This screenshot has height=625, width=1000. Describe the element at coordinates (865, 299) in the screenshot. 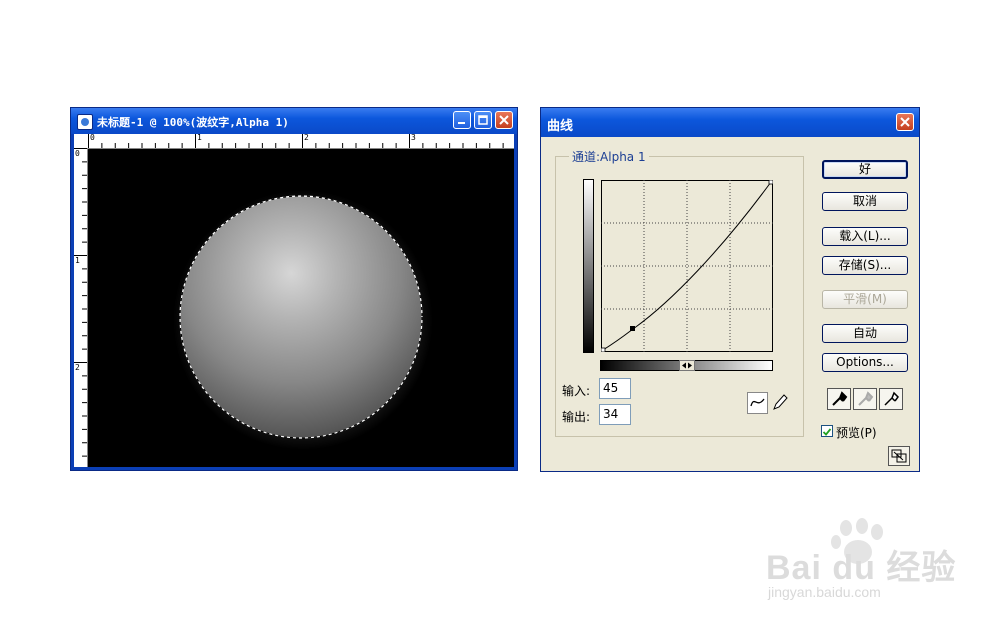

I see `smooth-button: 平滑(M)` at that location.